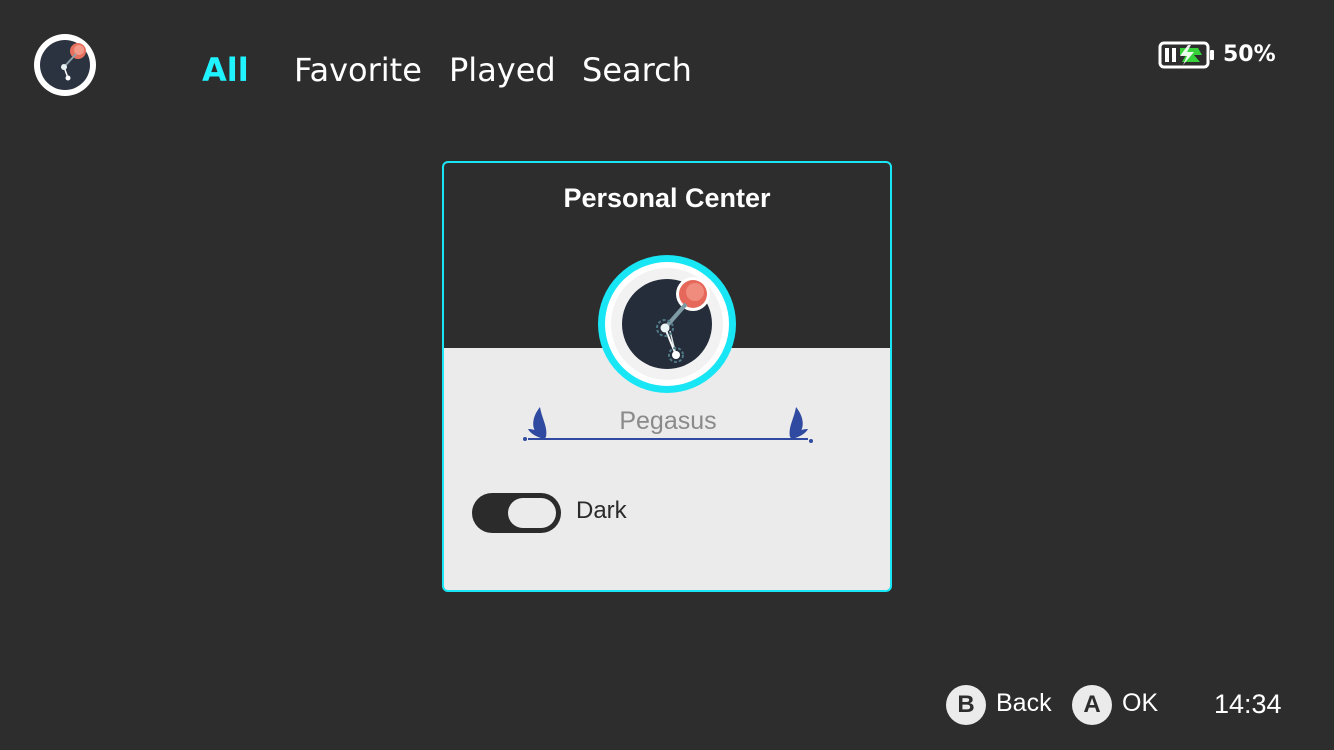 The width and height of the screenshot is (1334, 750). I want to click on ok-label: OK, so click(1140, 703).